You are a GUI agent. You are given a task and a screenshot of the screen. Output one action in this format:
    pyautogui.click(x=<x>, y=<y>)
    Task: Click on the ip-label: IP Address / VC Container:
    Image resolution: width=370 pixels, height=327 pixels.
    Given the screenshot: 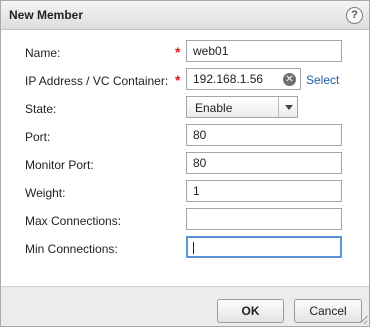 What is the action you would take?
    pyautogui.click(x=97, y=81)
    